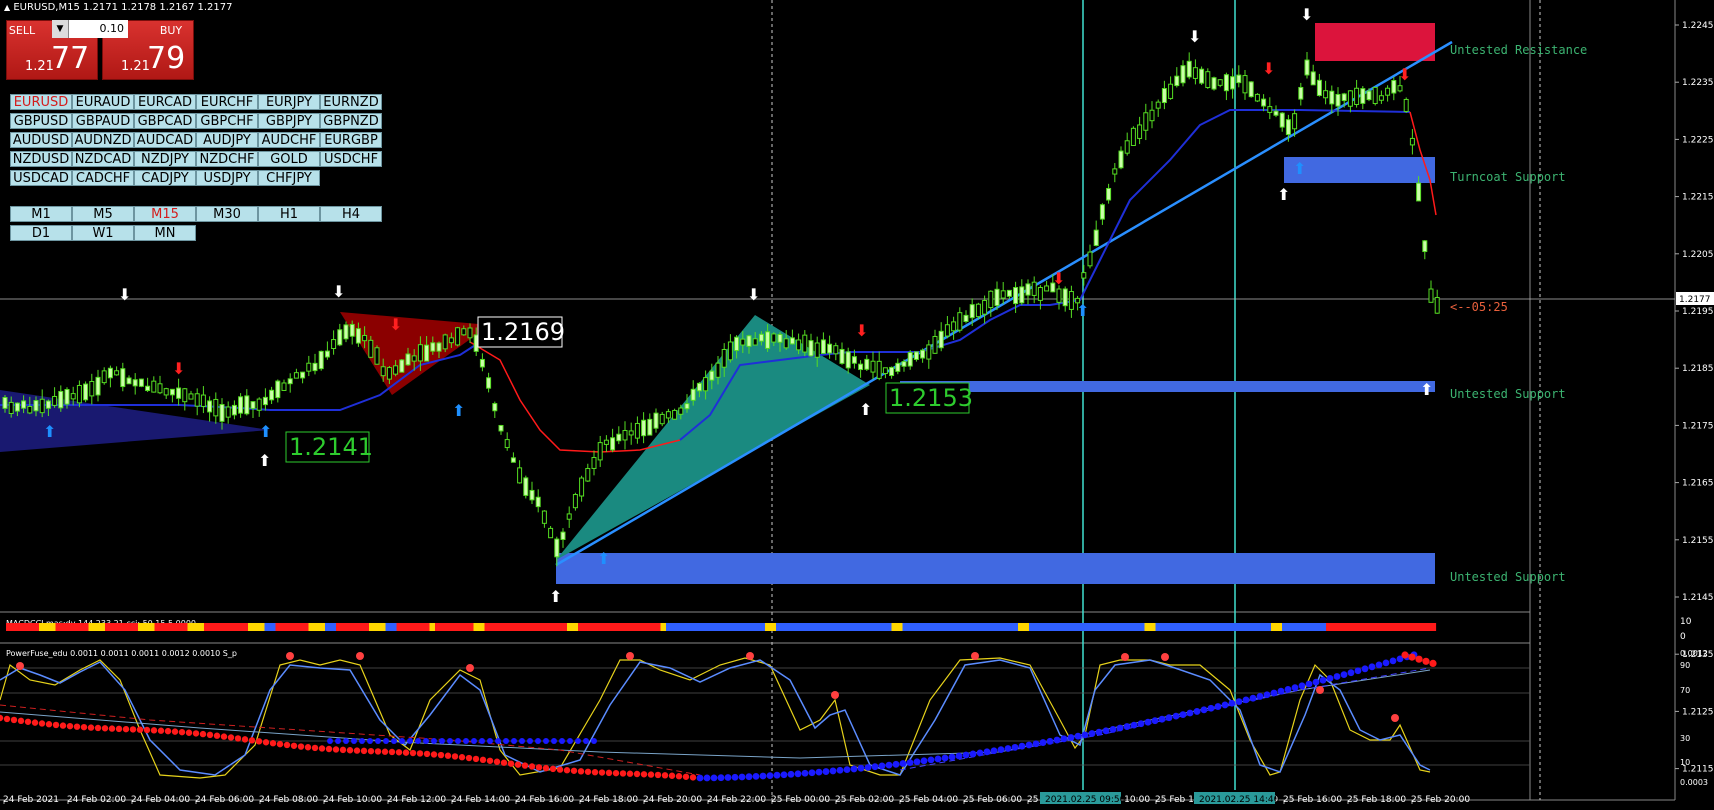 Image resolution: width=1714 pixels, height=810 pixels. What do you see at coordinates (103, 121) in the screenshot?
I see `symbol-button-gbpaud: GBPAUD` at bounding box center [103, 121].